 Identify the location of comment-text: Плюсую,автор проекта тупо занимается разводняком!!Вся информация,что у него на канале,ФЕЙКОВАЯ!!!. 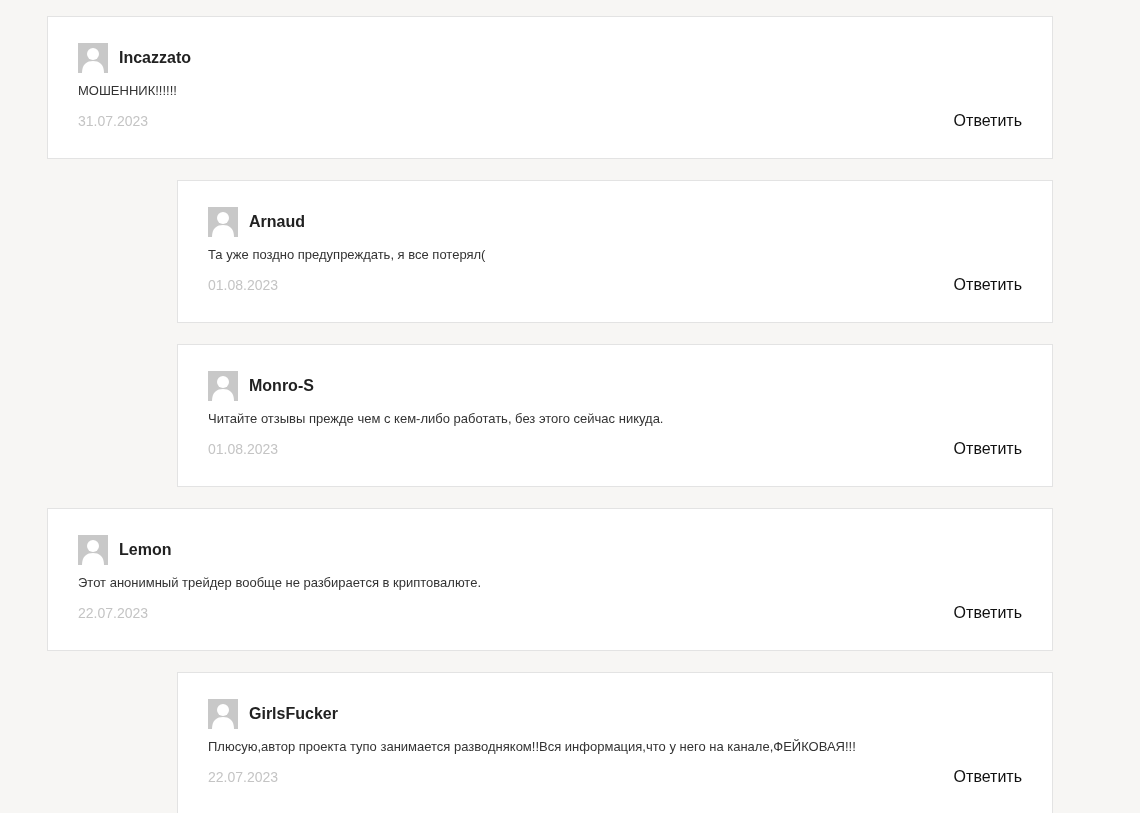
(532, 747).